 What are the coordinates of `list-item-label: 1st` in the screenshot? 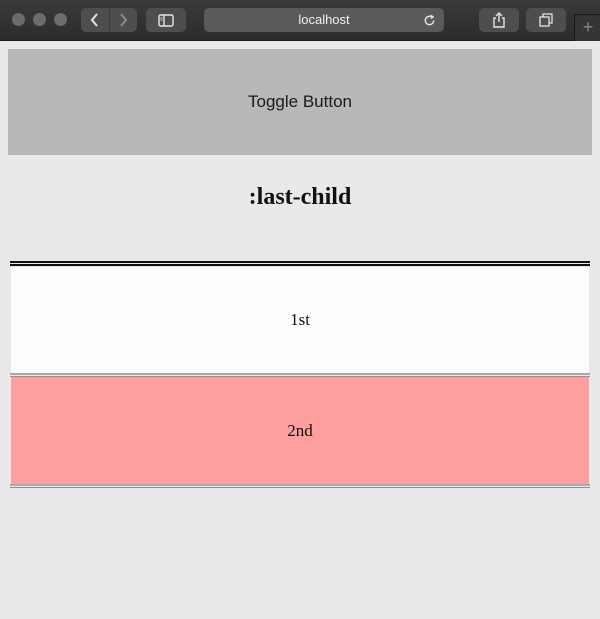 It's located at (300, 319).